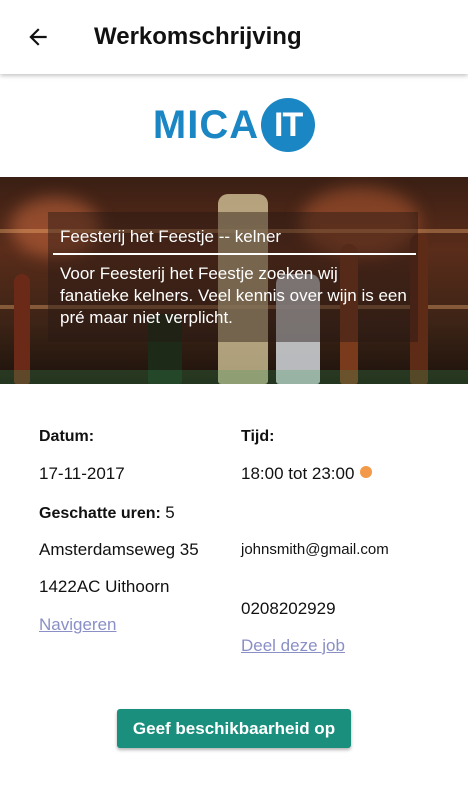 The width and height of the screenshot is (468, 800). Describe the element at coordinates (234, 254) in the screenshot. I see `banner-divider` at that location.